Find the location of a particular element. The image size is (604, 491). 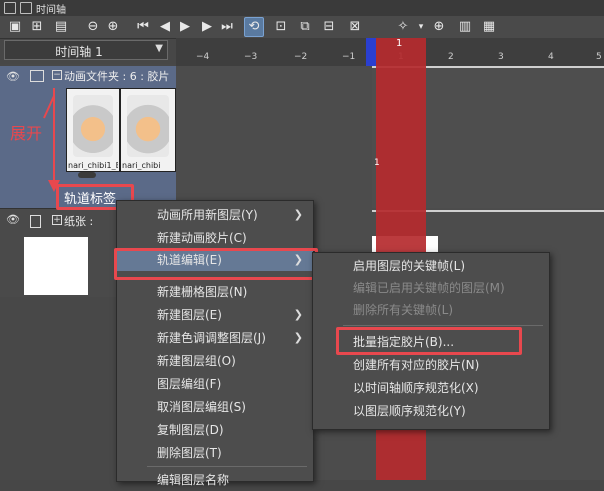

menu-label: 以时间轴顺序规范化(X) is located at coordinates (416, 388).